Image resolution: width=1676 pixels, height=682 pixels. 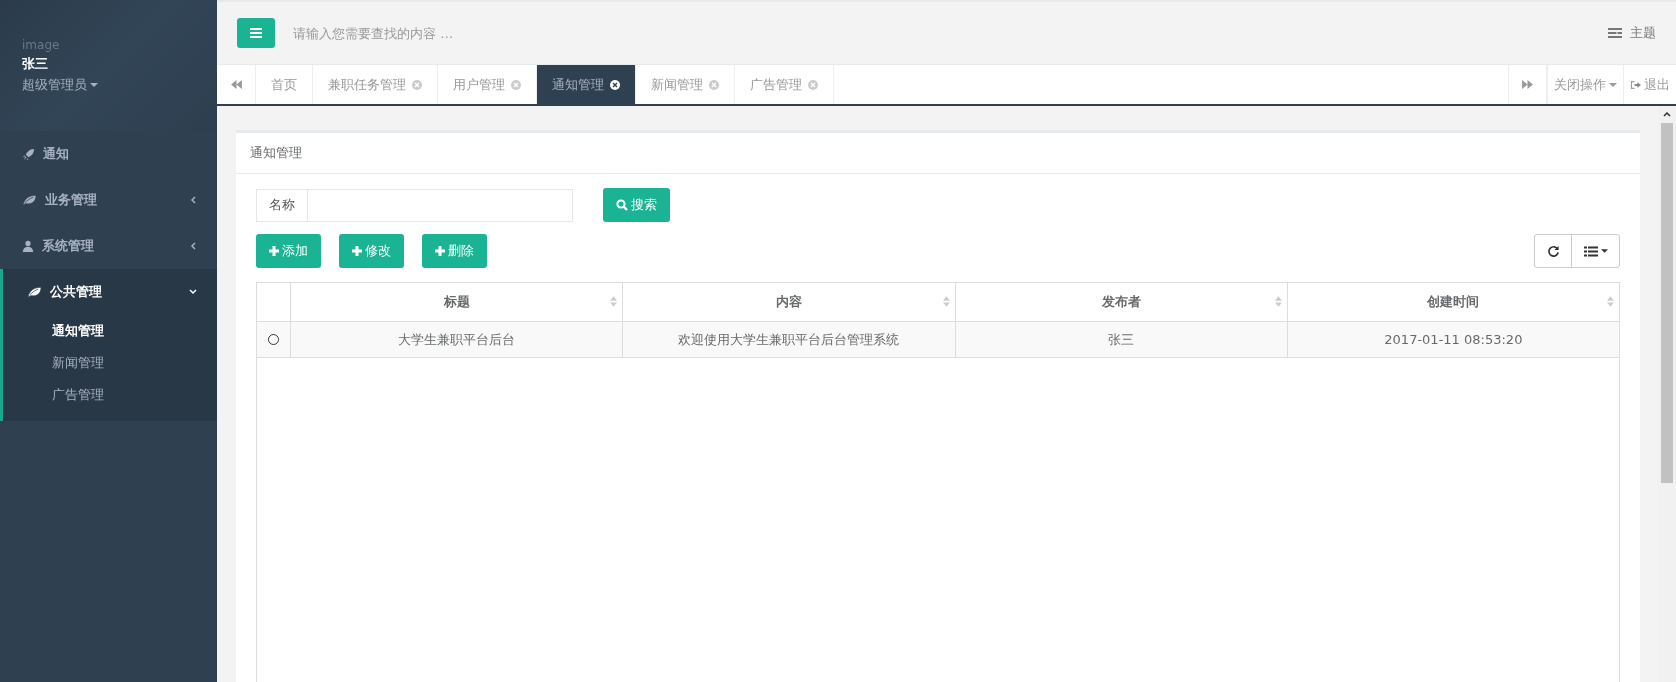 I want to click on sidebar-item: 通知, so click(x=108, y=154).